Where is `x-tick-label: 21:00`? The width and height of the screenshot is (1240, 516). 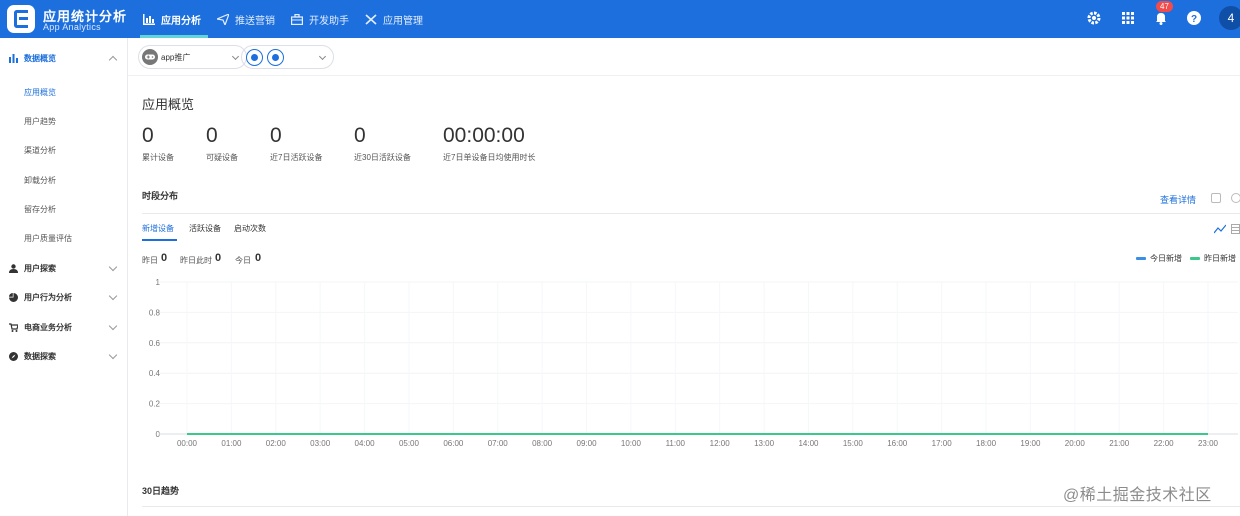 x-tick-label: 21:00 is located at coordinates (1119, 443).